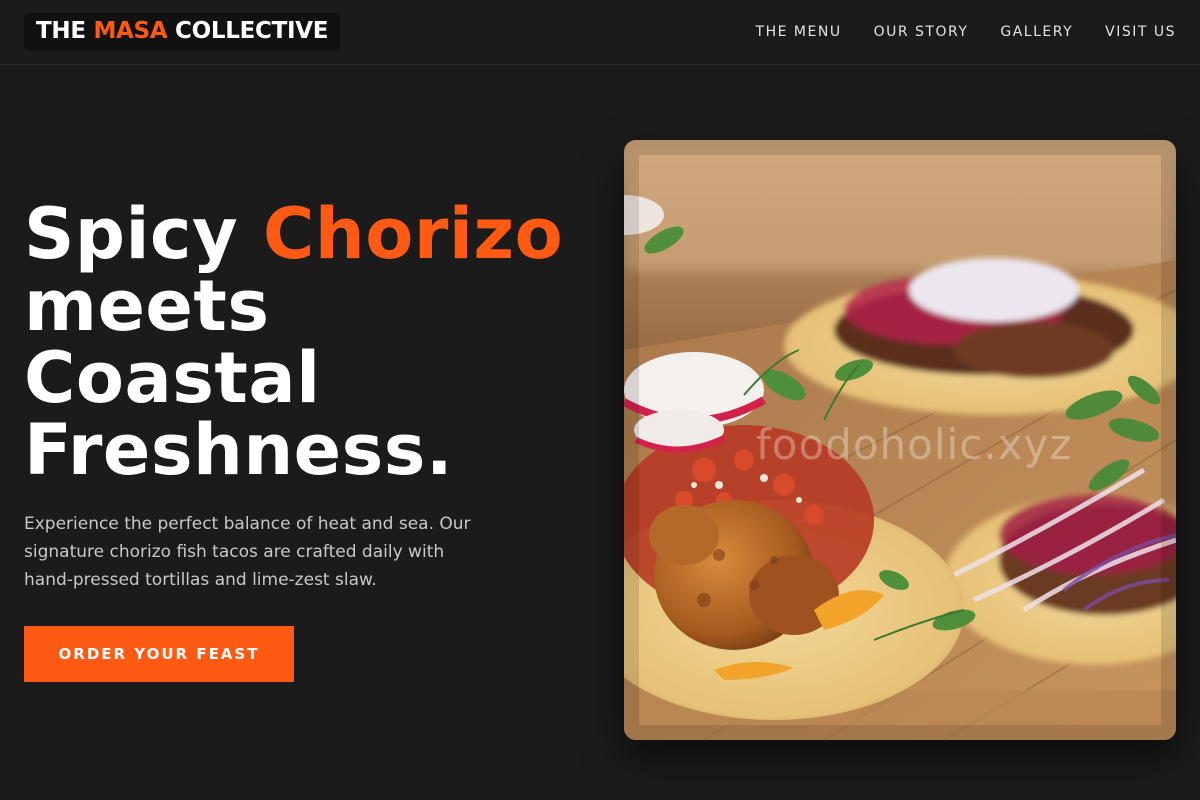 This screenshot has height=800, width=1200. I want to click on brand-logo: THE MASA COLLECTIVE, so click(182, 31).